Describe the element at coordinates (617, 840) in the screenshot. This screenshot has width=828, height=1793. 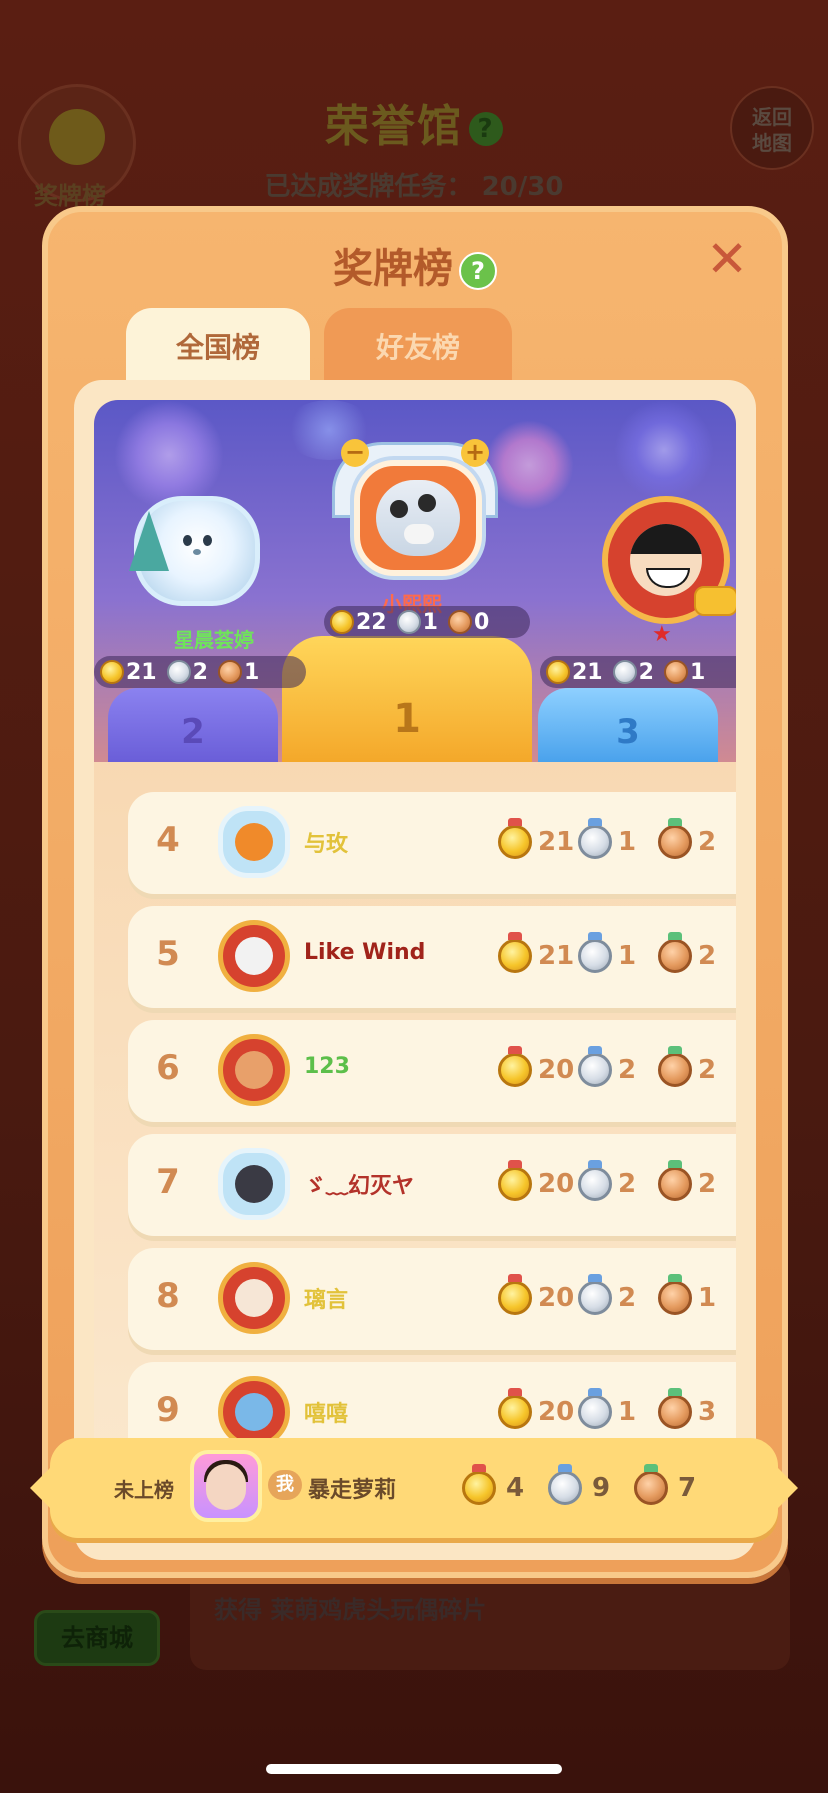
I see `medal-counts: 21 1 2` at that location.